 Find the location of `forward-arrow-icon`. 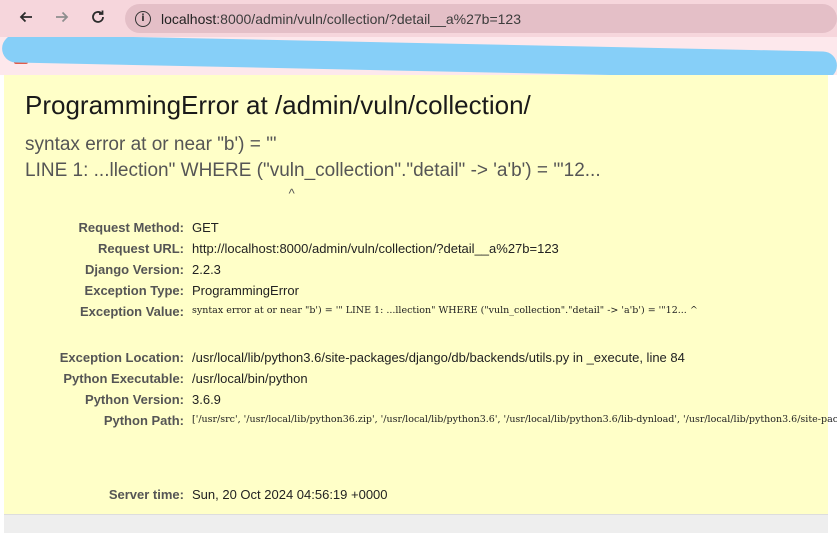

forward-arrow-icon is located at coordinates (62, 19).